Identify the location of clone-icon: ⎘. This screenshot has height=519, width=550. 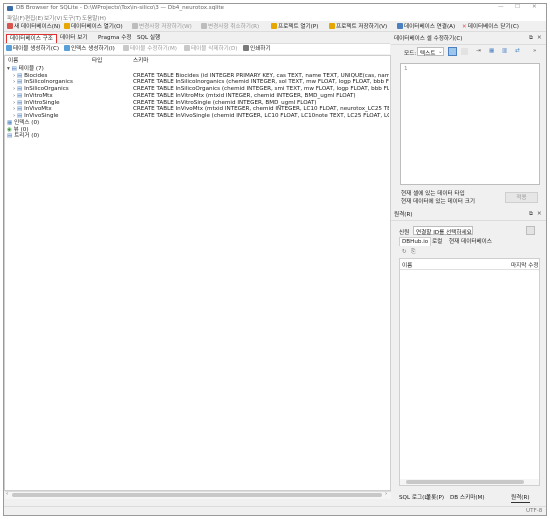
(413, 252).